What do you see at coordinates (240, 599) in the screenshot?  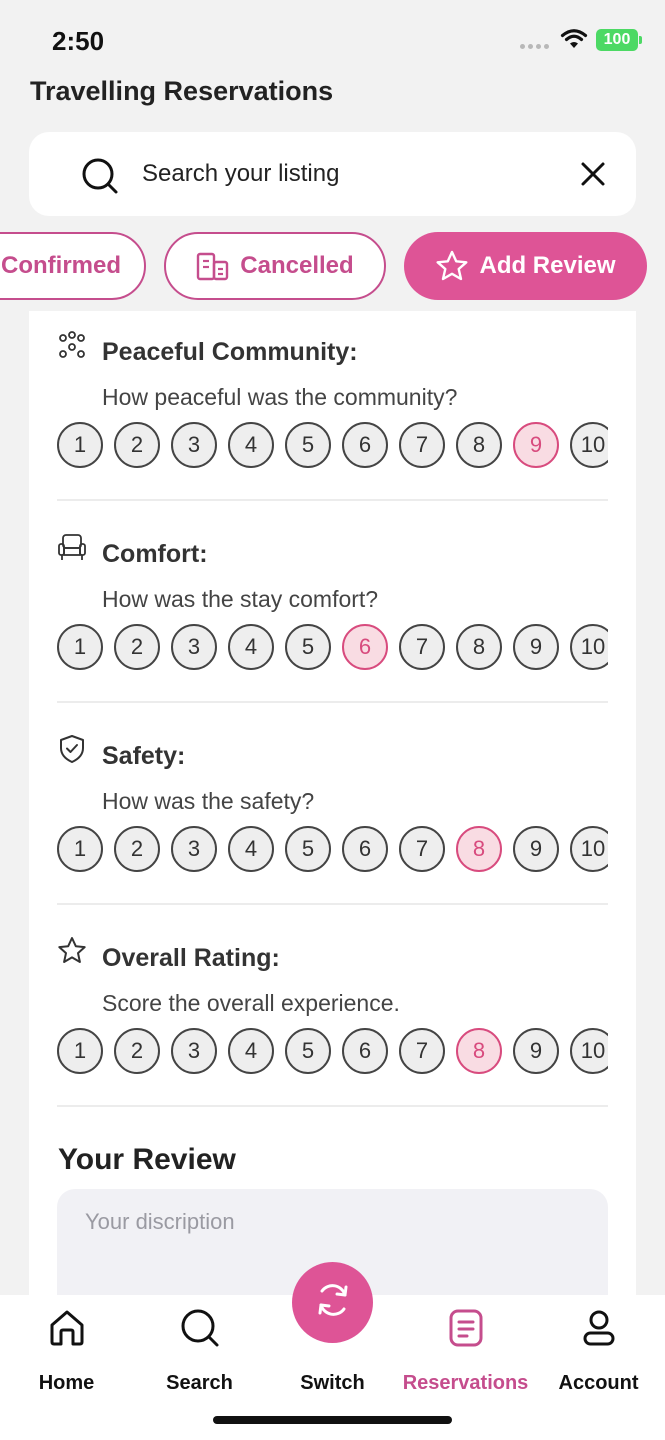 I see `section-question: How was the stay comfort?` at bounding box center [240, 599].